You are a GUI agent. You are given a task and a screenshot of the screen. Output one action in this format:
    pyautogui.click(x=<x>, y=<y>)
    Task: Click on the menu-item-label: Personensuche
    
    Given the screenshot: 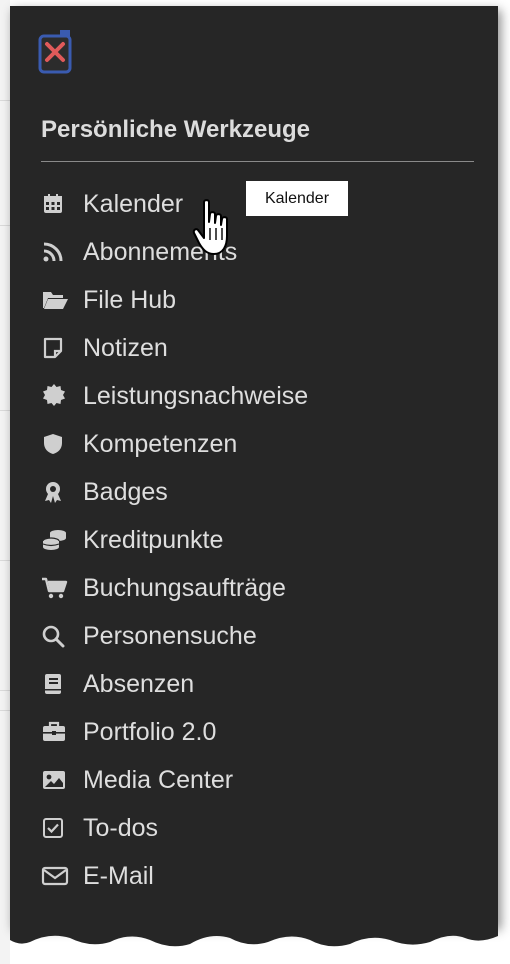 What is the action you would take?
    pyautogui.click(x=170, y=635)
    